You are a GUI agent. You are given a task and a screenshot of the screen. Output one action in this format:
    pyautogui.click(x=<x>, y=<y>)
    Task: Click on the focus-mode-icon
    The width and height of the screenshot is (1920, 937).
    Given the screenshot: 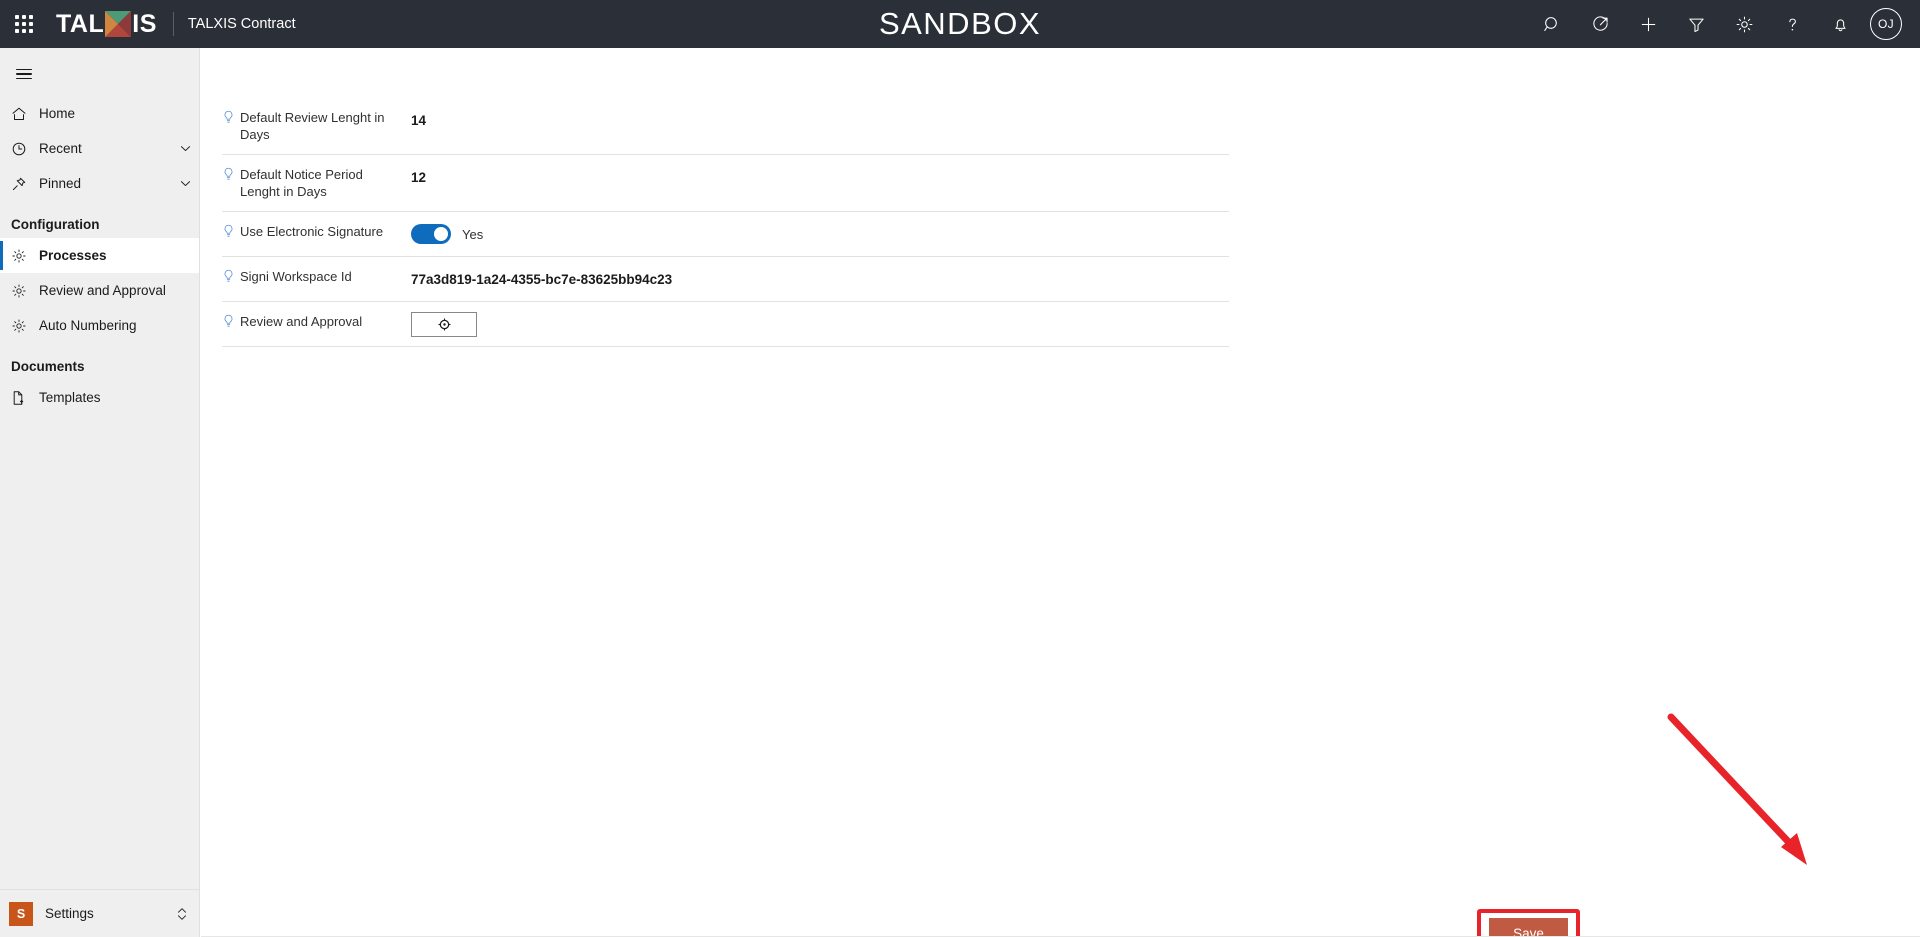 What is the action you would take?
    pyautogui.click(x=1600, y=23)
    